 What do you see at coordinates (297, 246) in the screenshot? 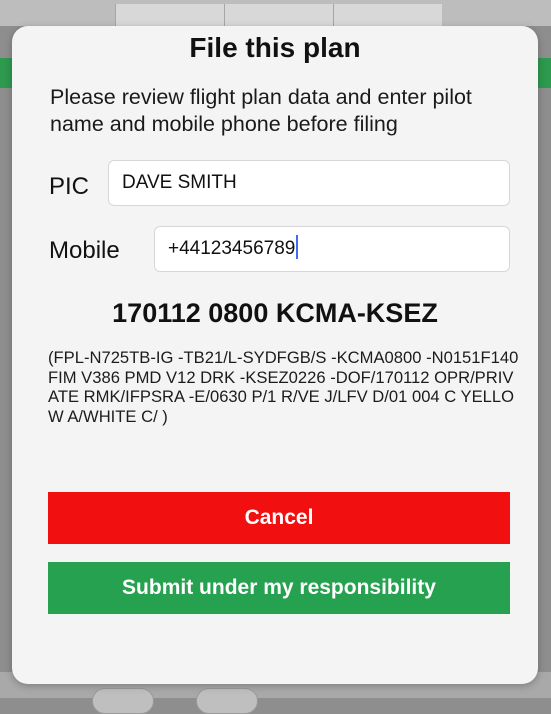
I see `text-cursor` at bounding box center [297, 246].